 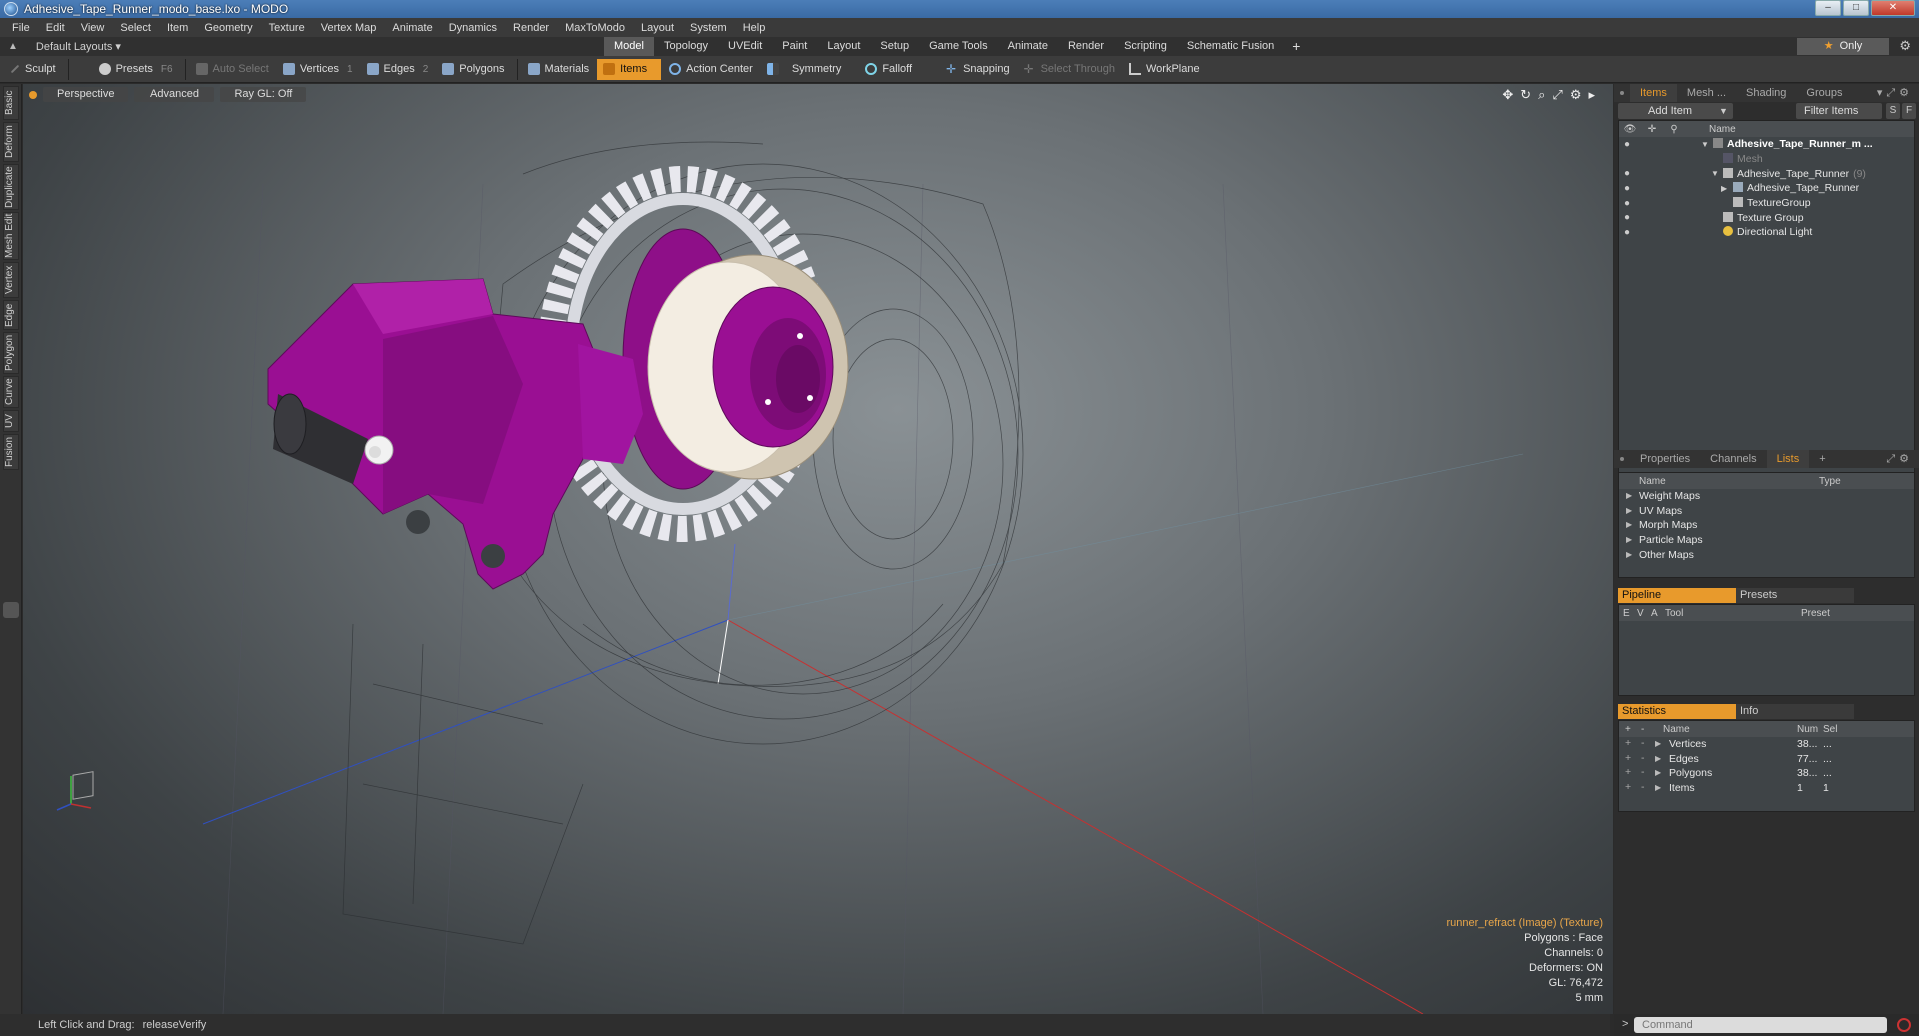 What do you see at coordinates (11, 103) in the screenshot?
I see `vtab-basic: Basic` at bounding box center [11, 103].